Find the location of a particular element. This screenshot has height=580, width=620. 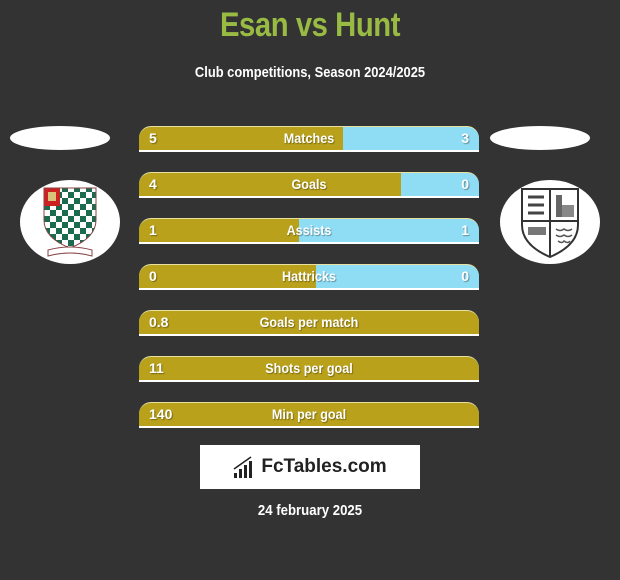

home-value: 11 is located at coordinates (156, 368).